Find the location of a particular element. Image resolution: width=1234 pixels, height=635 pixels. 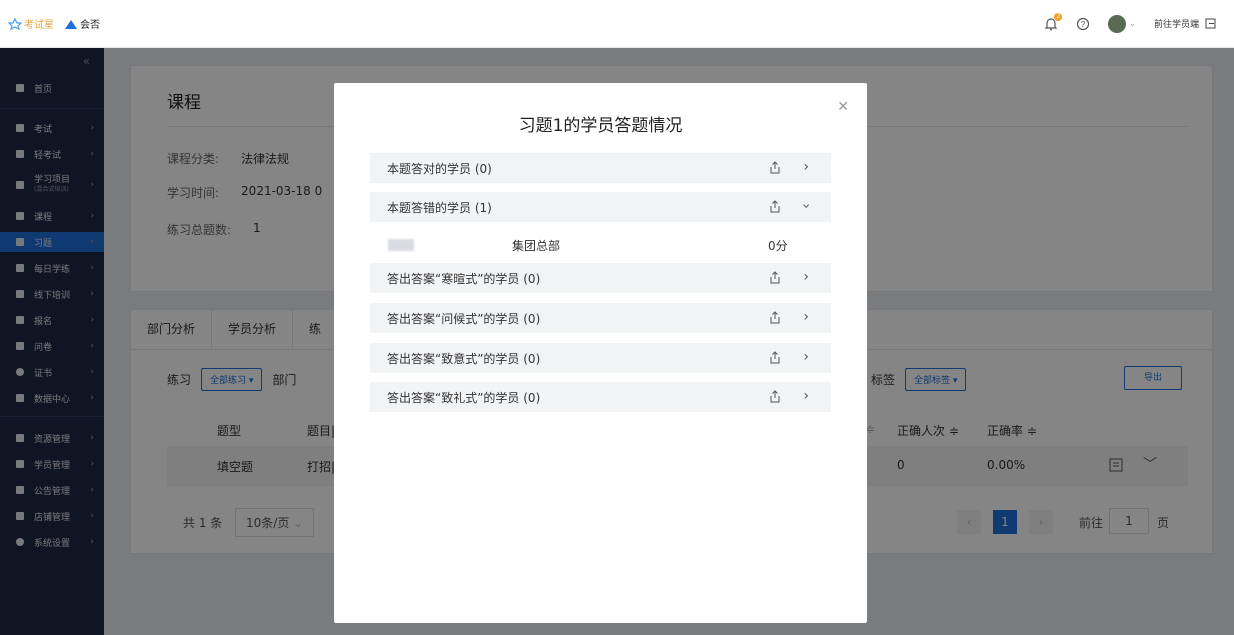

star-logo-icon is located at coordinates (15, 23).